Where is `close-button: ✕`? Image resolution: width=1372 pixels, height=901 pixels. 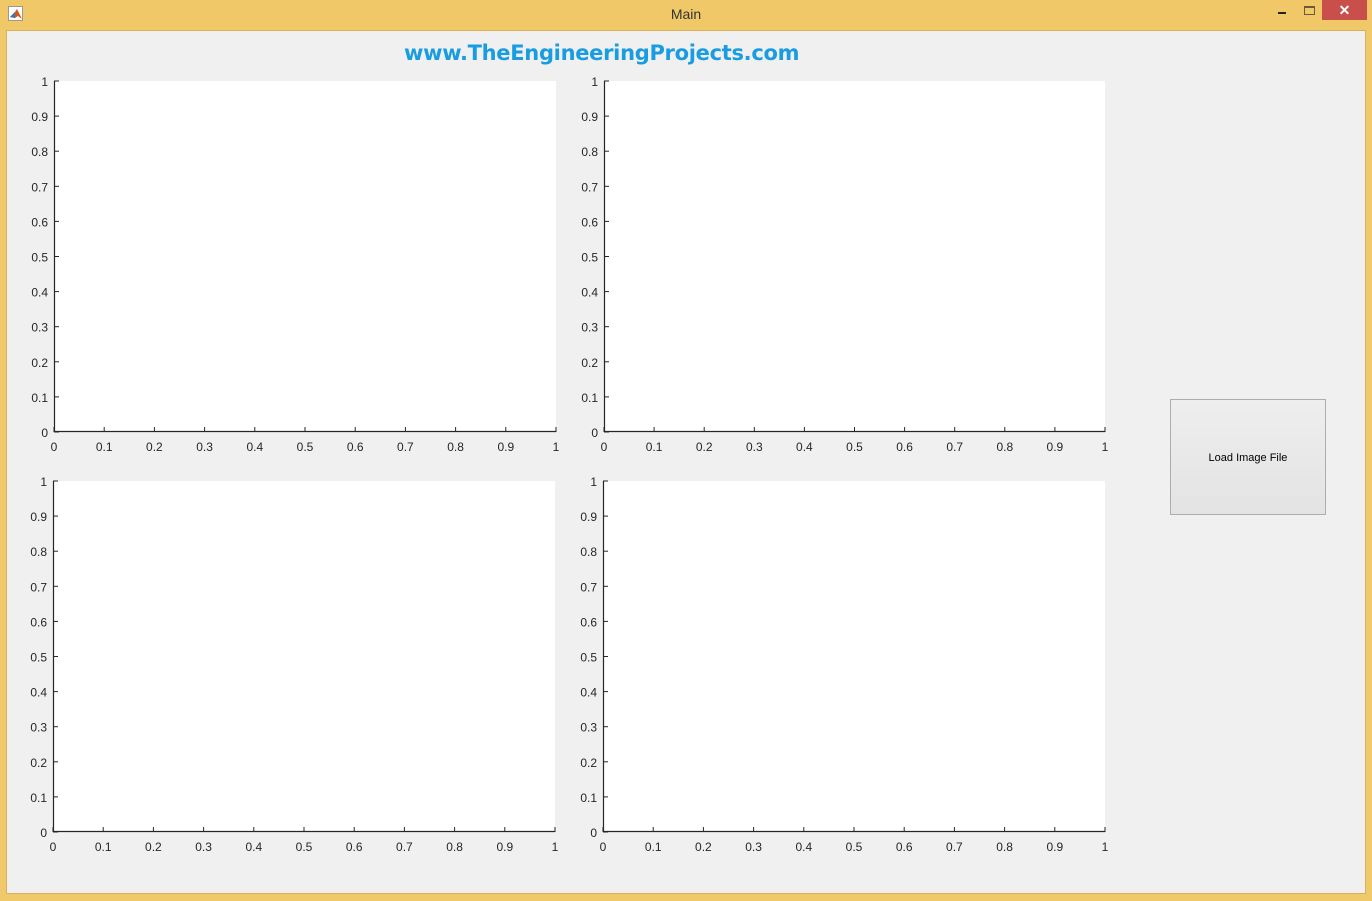 close-button: ✕ is located at coordinates (1344, 10).